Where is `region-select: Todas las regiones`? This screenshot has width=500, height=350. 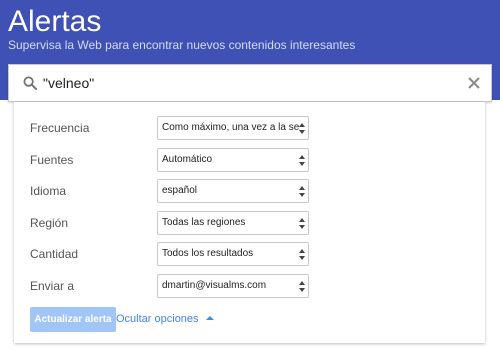
region-select: Todas las regiones is located at coordinates (233, 223).